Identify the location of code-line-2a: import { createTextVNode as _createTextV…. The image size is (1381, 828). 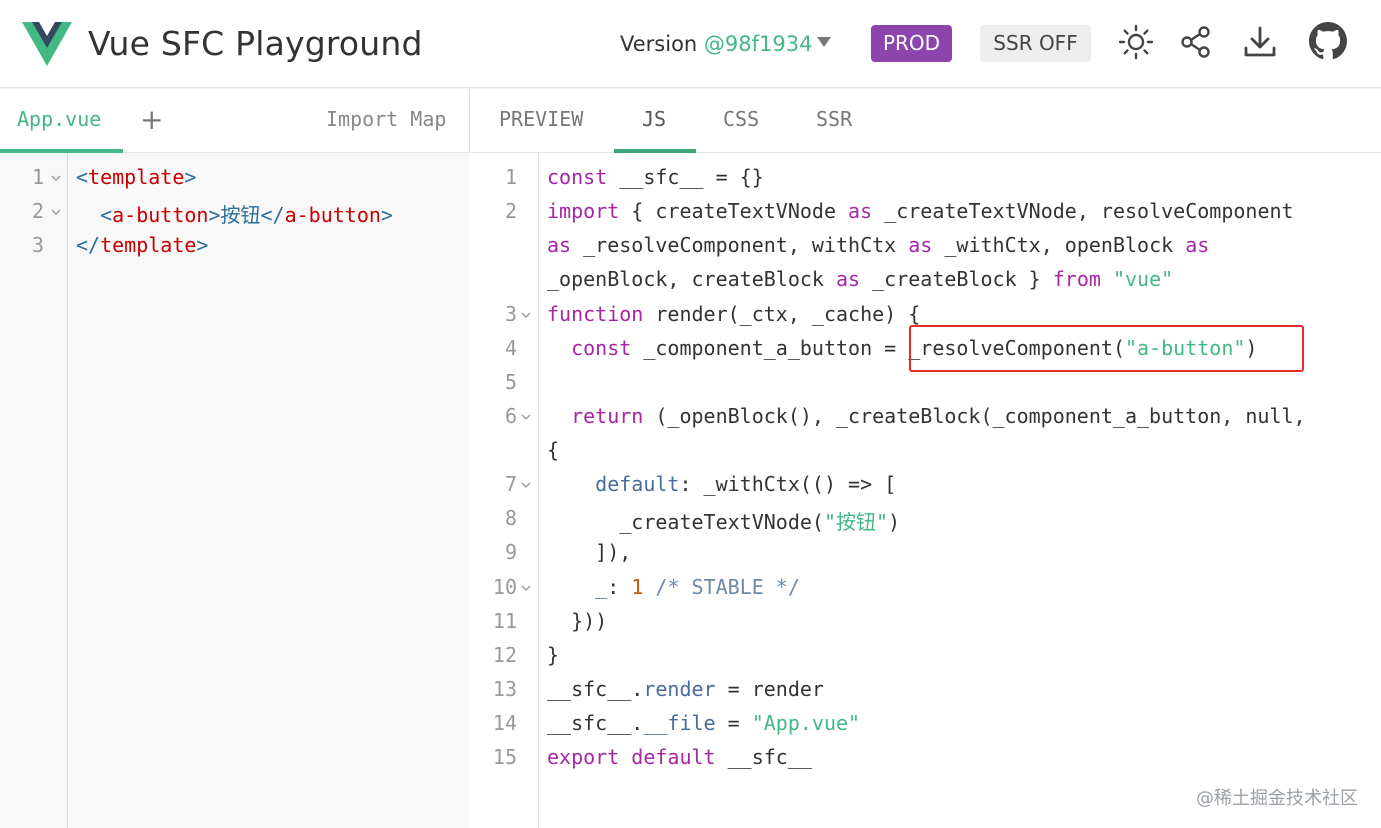
(920, 211).